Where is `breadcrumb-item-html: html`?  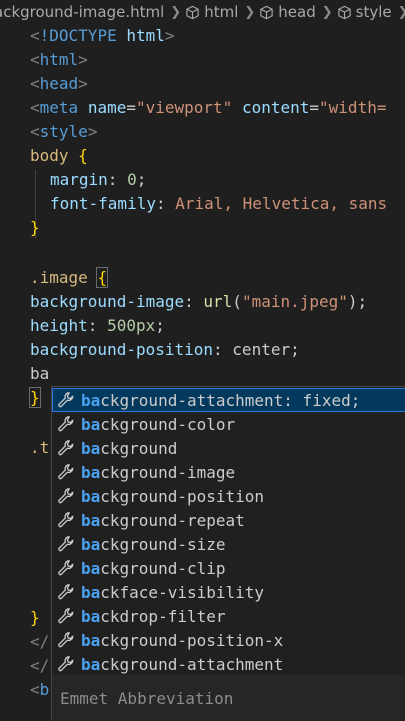 breadcrumb-item-html: html is located at coordinates (221, 12).